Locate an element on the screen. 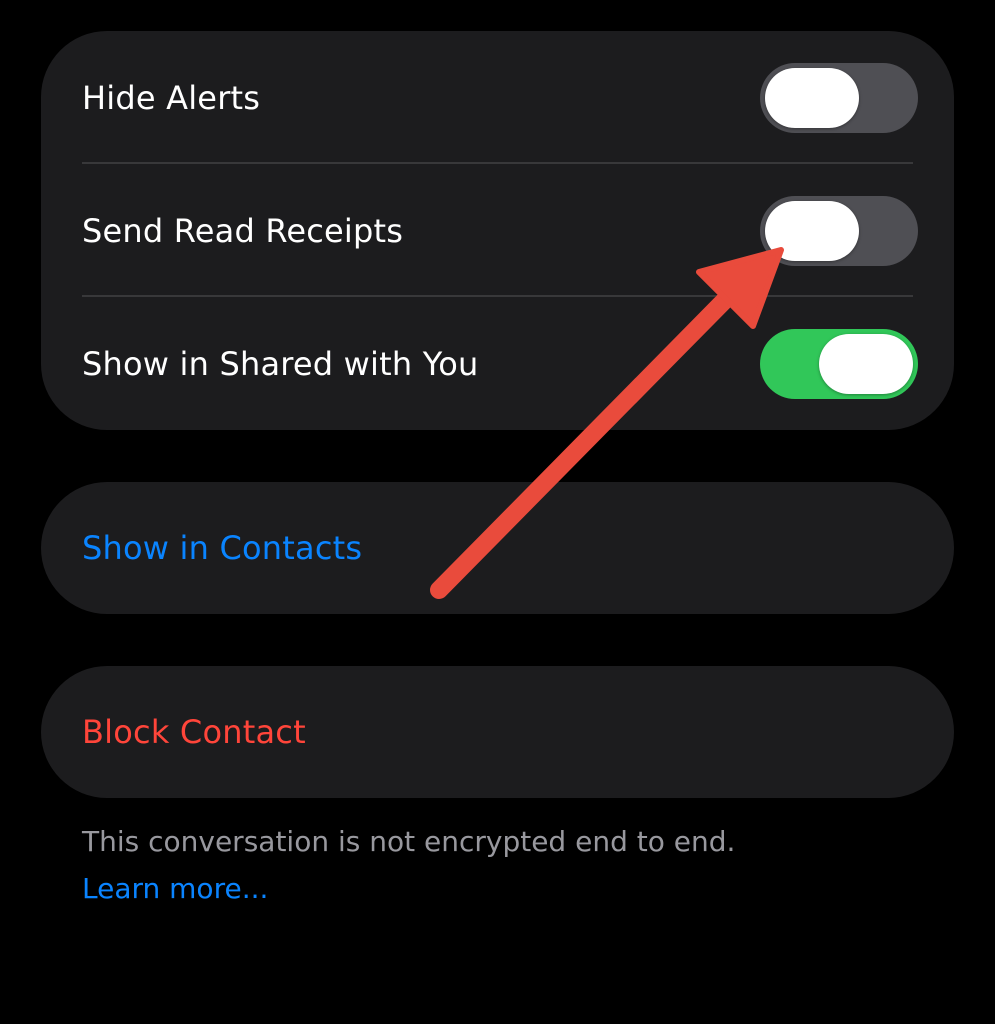 Image resolution: width=995 pixels, height=1024 pixels. show-in-shared-with-you-label: Show in Shared with You is located at coordinates (280, 363).